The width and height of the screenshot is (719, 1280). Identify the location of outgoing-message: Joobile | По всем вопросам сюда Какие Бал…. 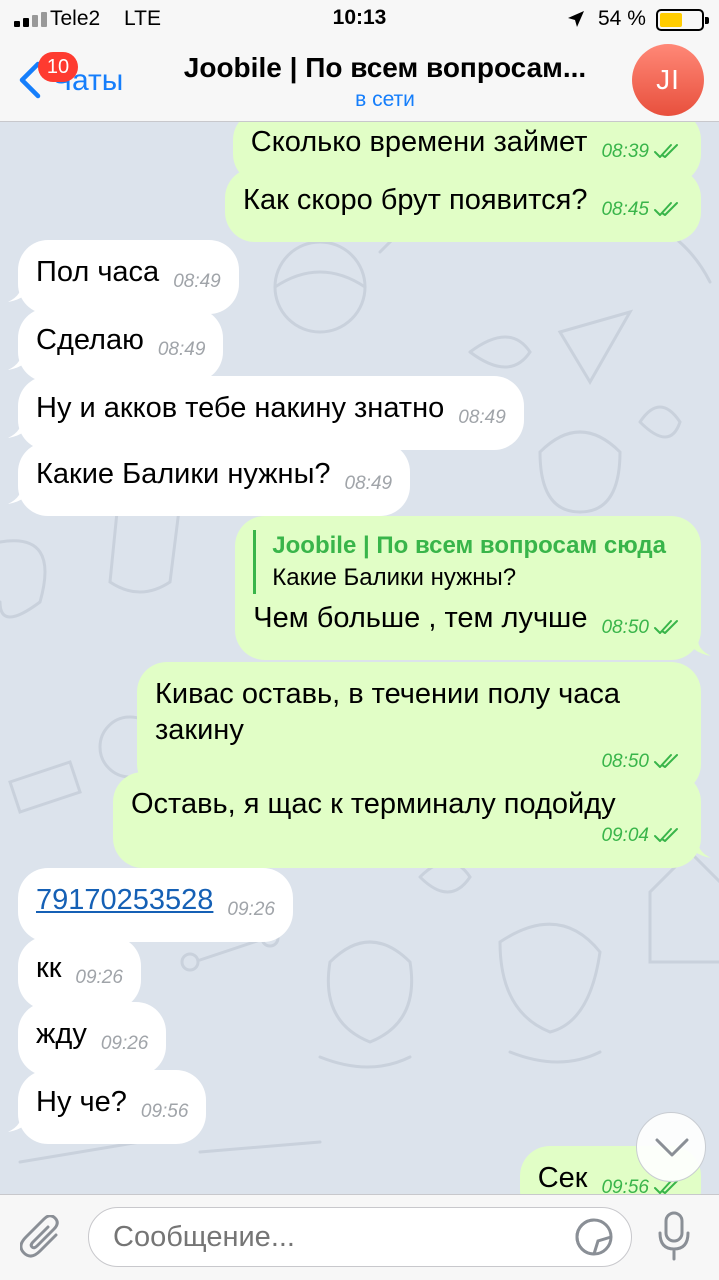
(468, 588).